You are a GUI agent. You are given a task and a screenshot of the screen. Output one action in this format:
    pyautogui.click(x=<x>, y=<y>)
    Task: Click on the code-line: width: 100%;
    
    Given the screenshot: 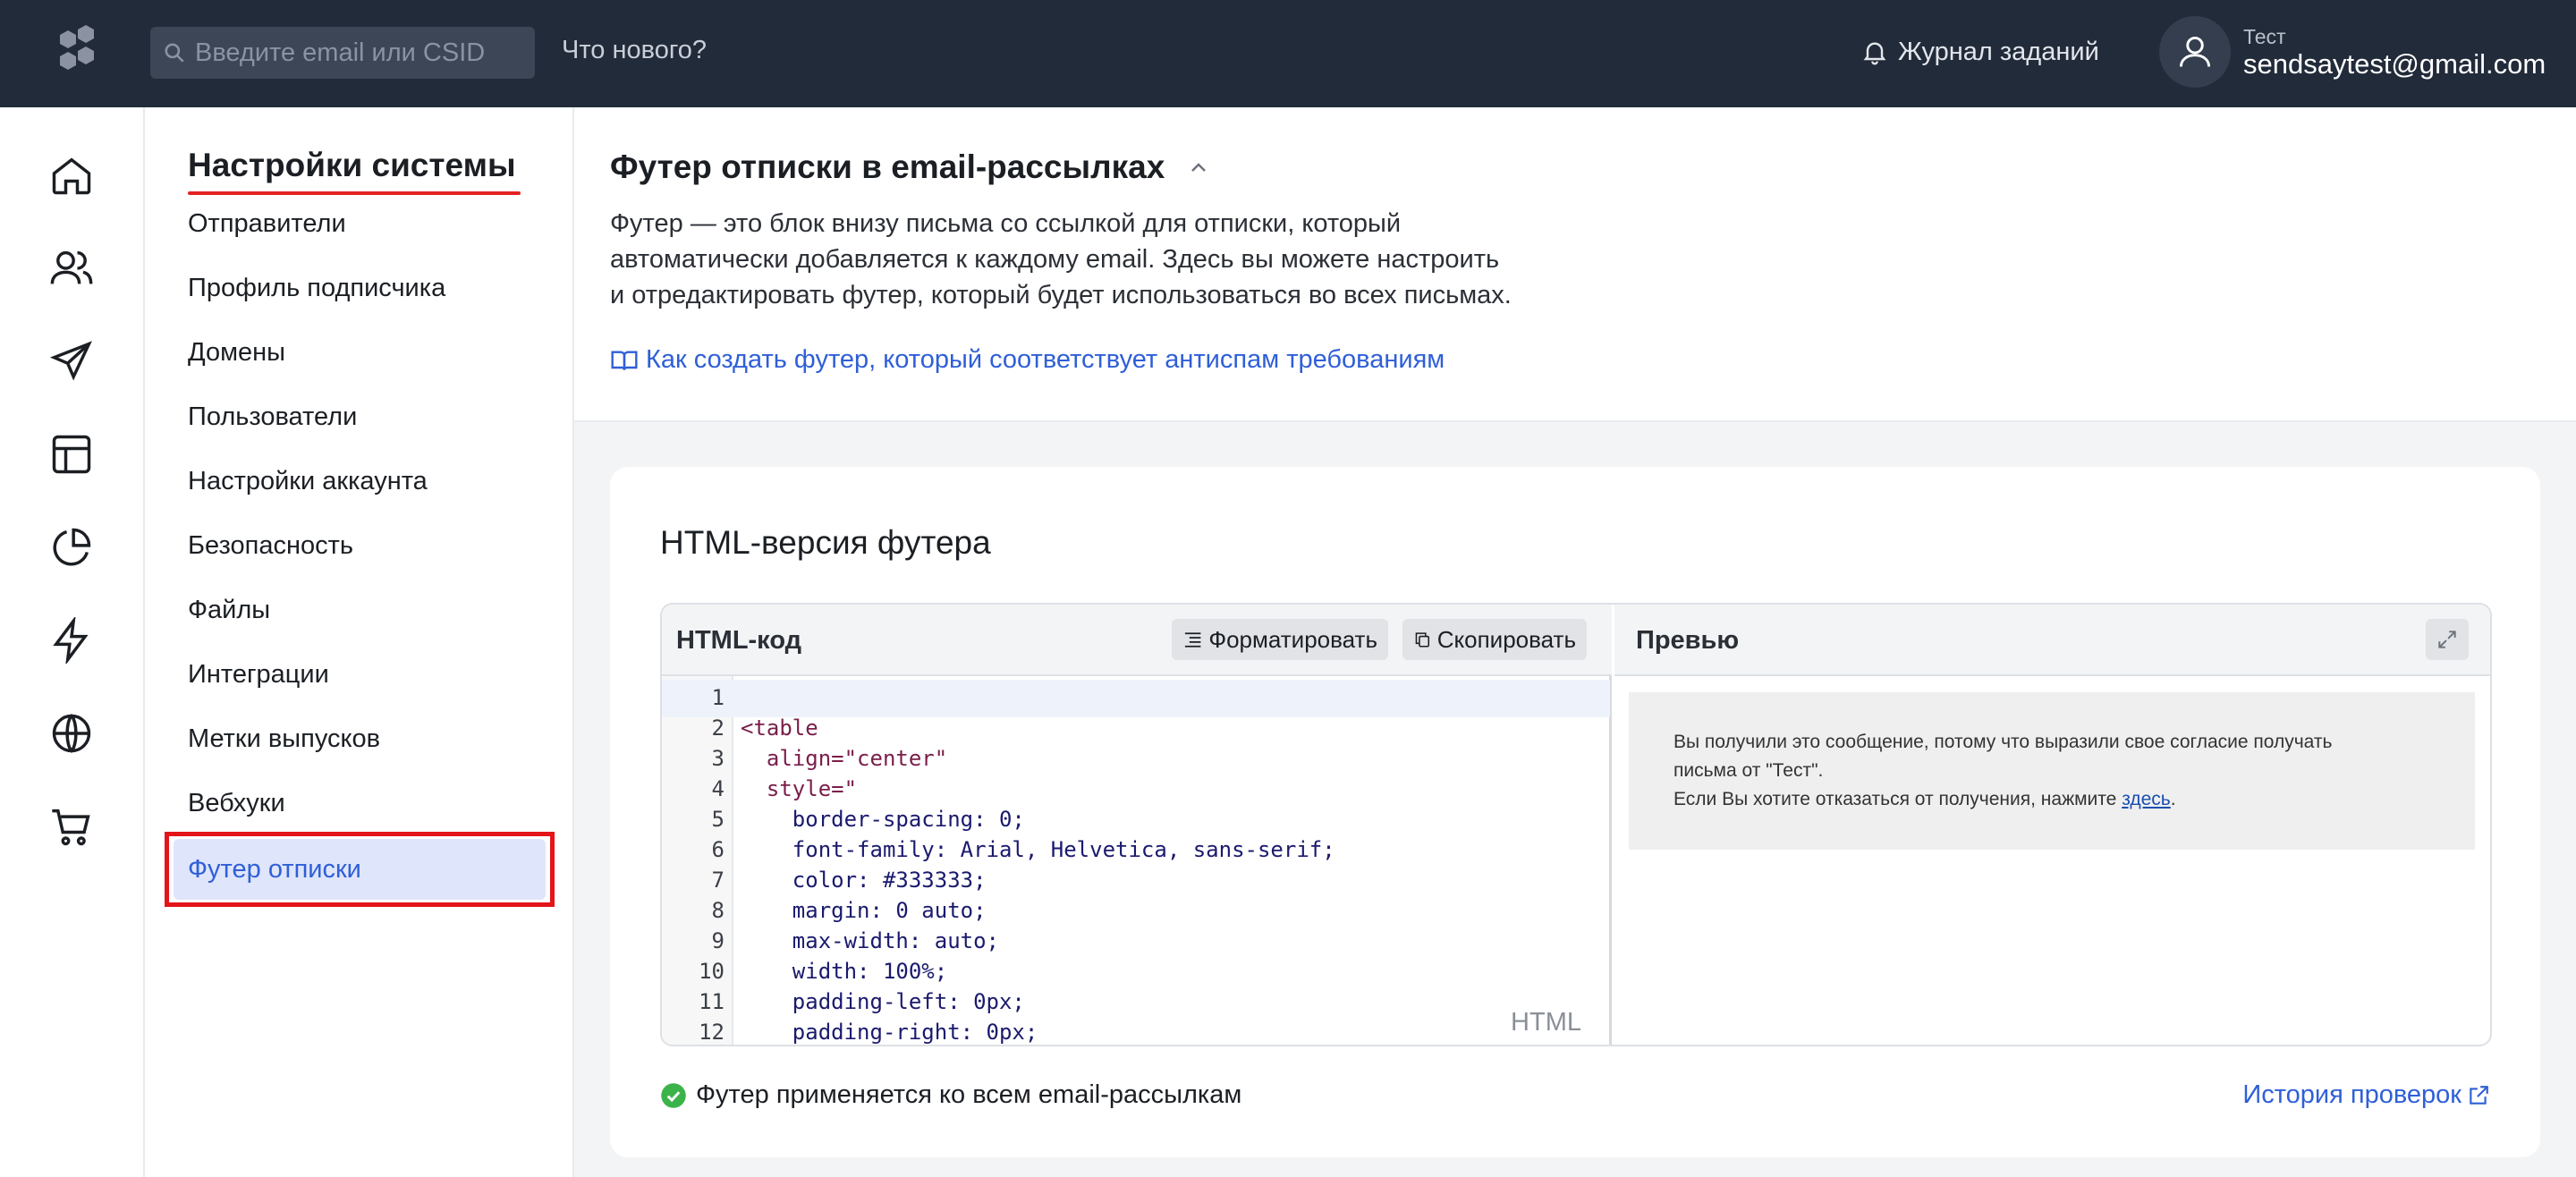 What is the action you would take?
    pyautogui.click(x=844, y=971)
    